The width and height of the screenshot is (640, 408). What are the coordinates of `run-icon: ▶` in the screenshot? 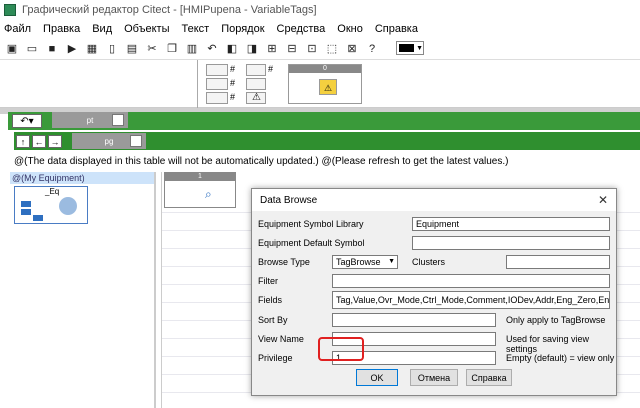 It's located at (72, 49).